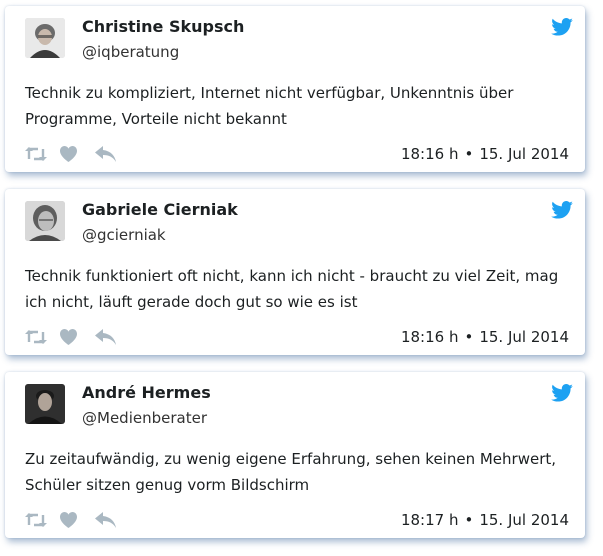 This screenshot has height=556, width=603. Describe the element at coordinates (130, 52) in the screenshot. I see `user-handle: @iqberatung` at that location.